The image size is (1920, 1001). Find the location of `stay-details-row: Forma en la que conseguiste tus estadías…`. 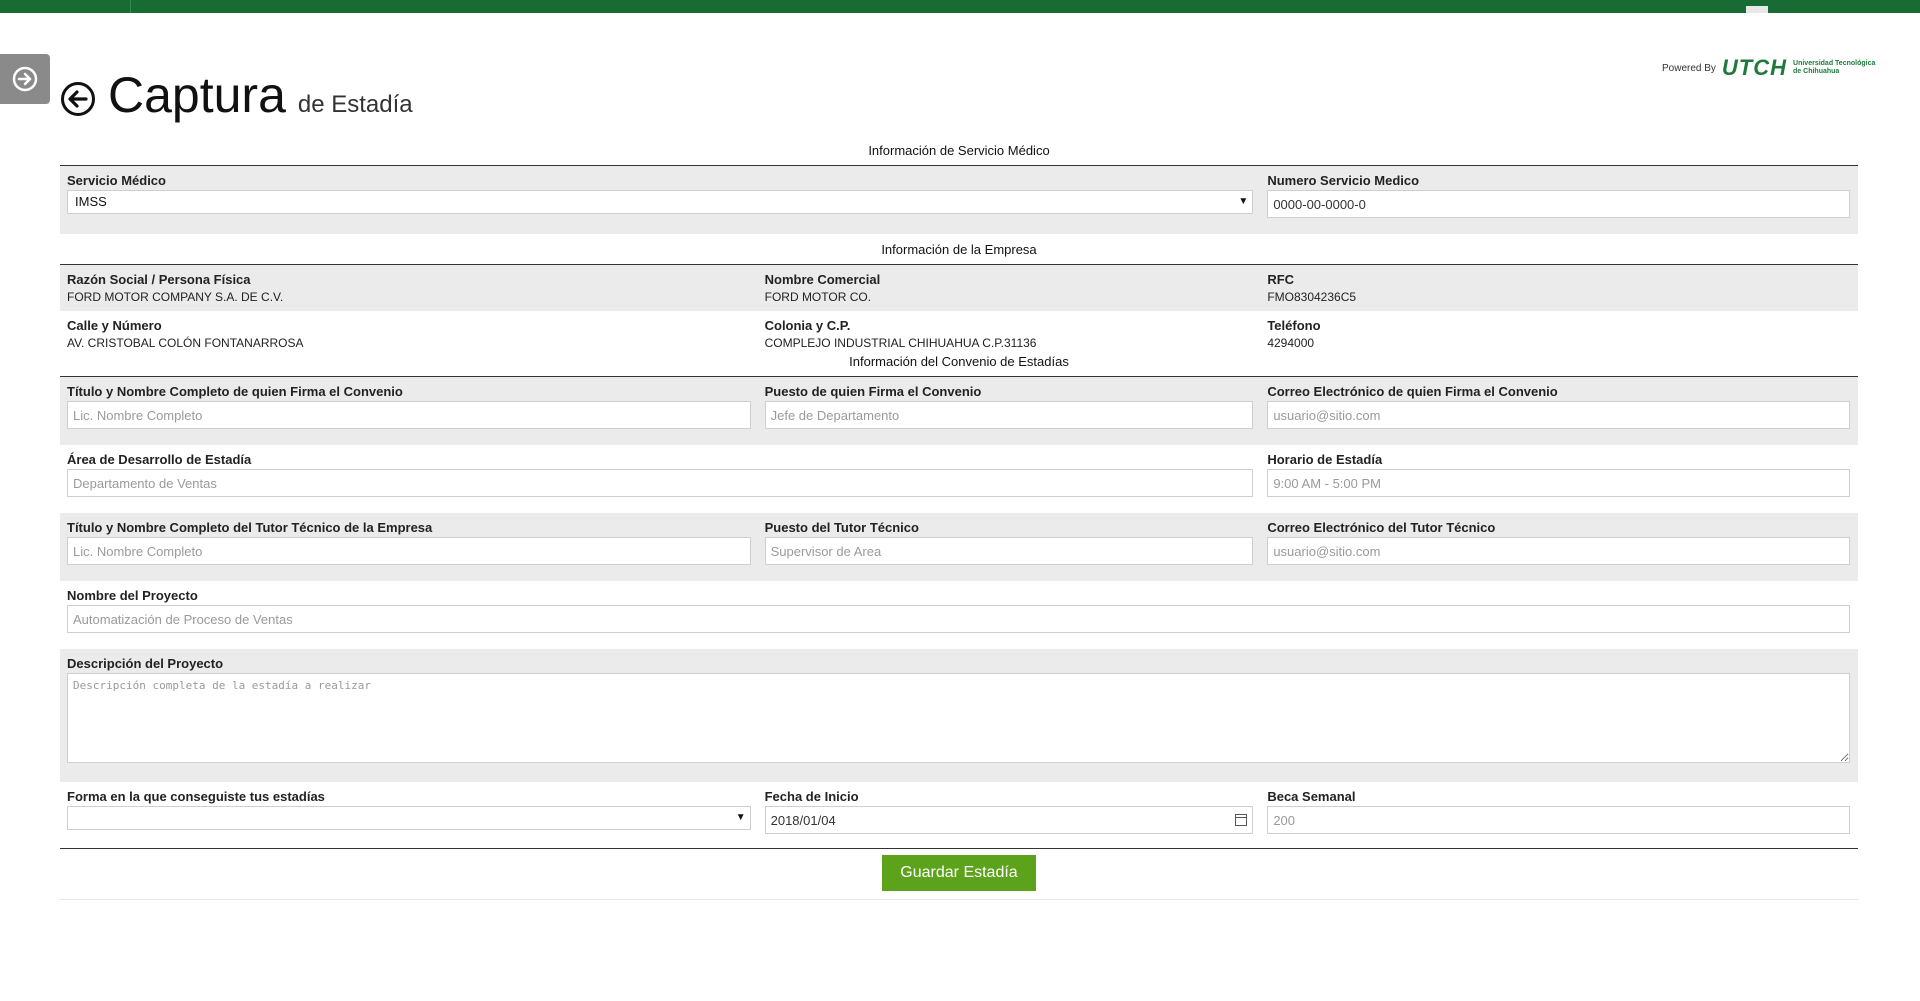

stay-details-row: Forma en la que conseguiste tus estadías… is located at coordinates (959, 813).